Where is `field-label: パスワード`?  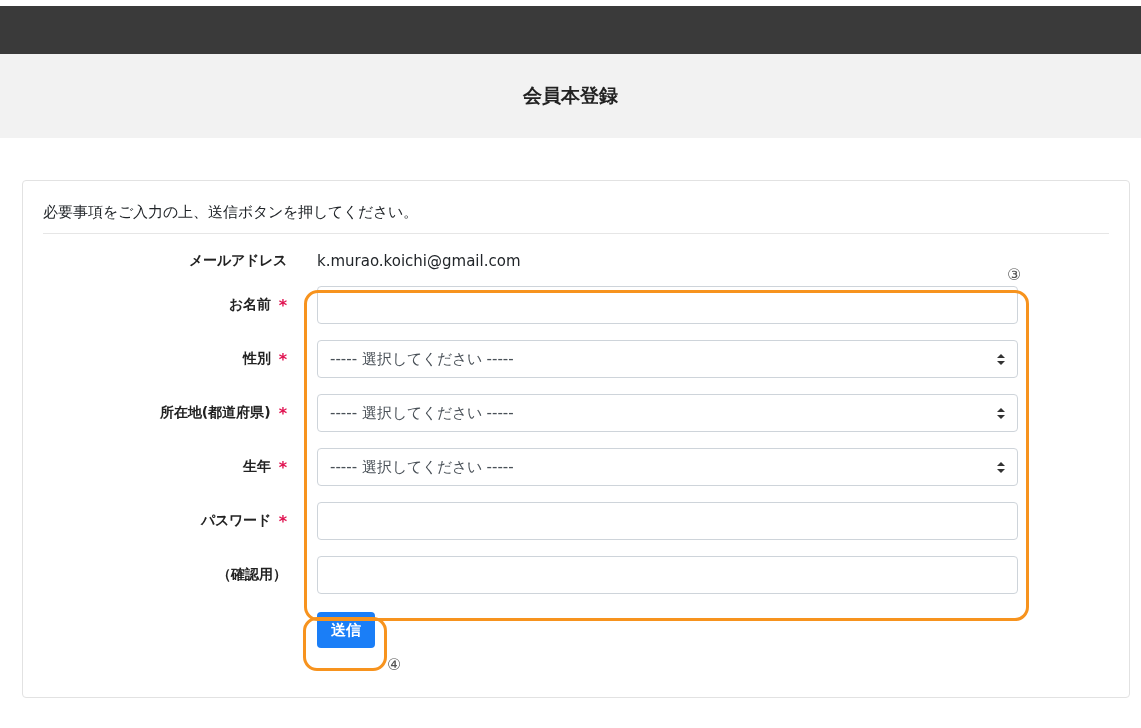 field-label: パスワード is located at coordinates (235, 521).